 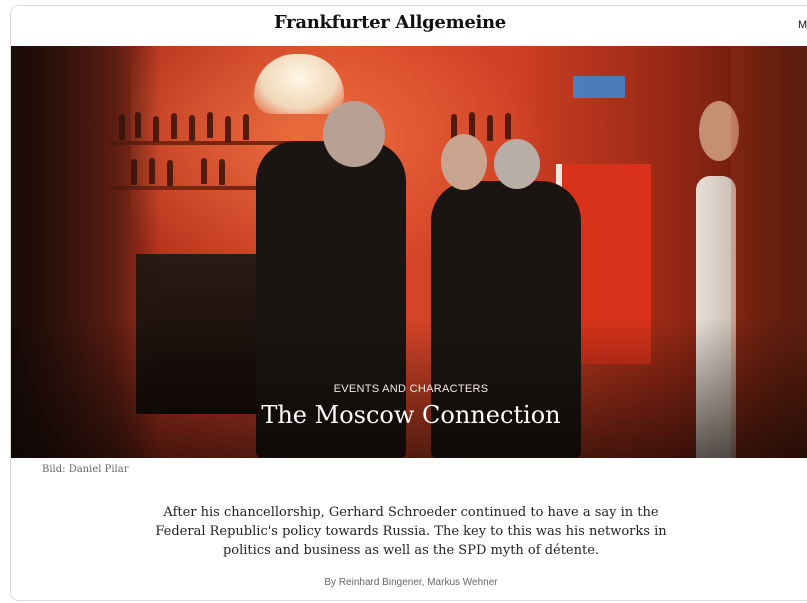 I want to click on image-credit: Bild: Daniel Pilar, so click(x=85, y=469).